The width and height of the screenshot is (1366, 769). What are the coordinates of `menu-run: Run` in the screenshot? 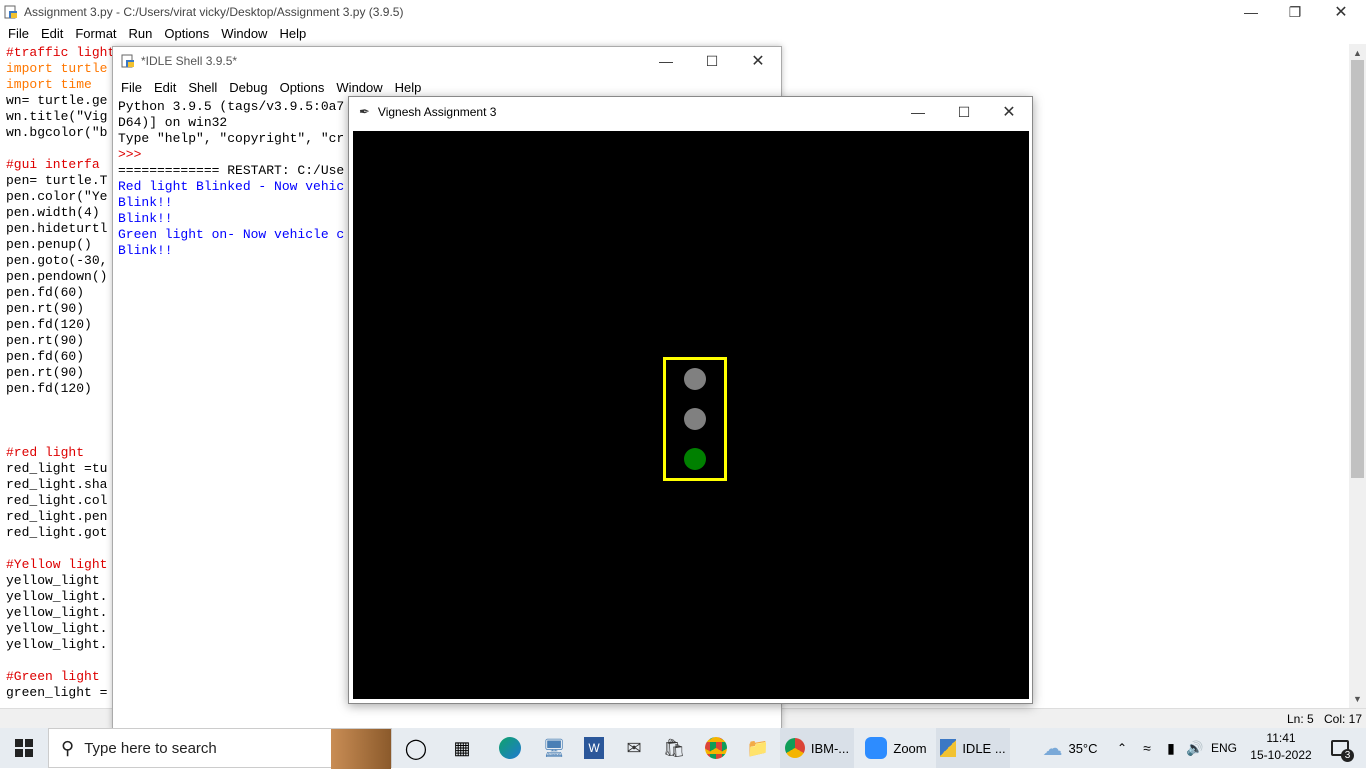 It's located at (141, 33).